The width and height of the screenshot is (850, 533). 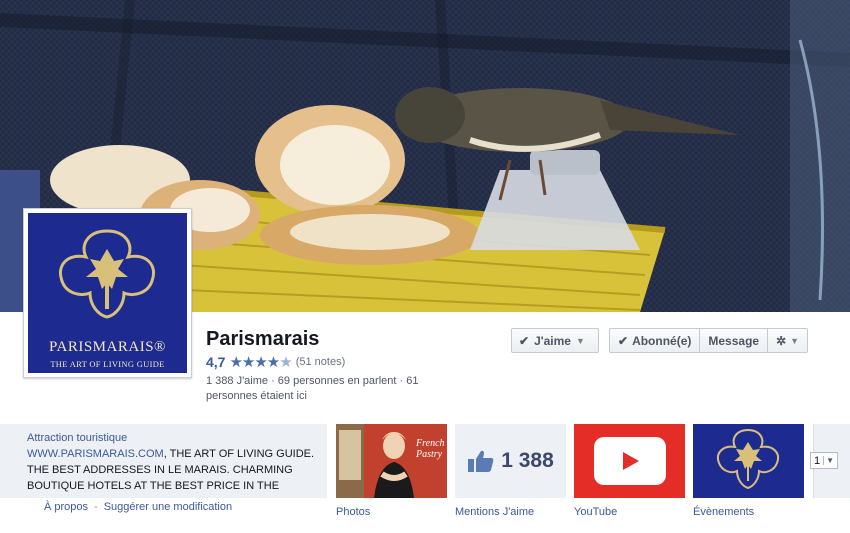 What do you see at coordinates (66, 507) in the screenshot?
I see `about-link: À propos` at bounding box center [66, 507].